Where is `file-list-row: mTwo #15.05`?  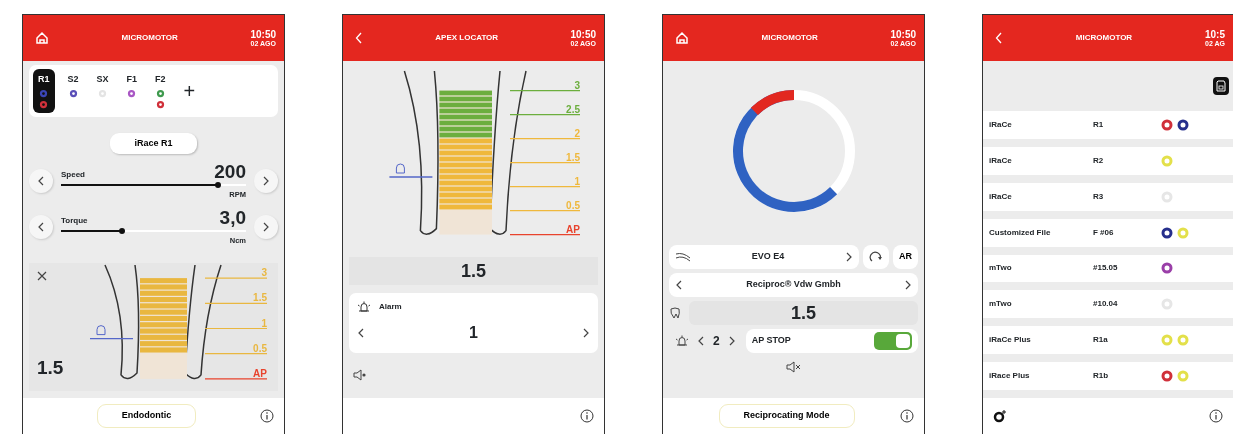
file-list-row: mTwo #15.05 is located at coordinates (1108, 268).